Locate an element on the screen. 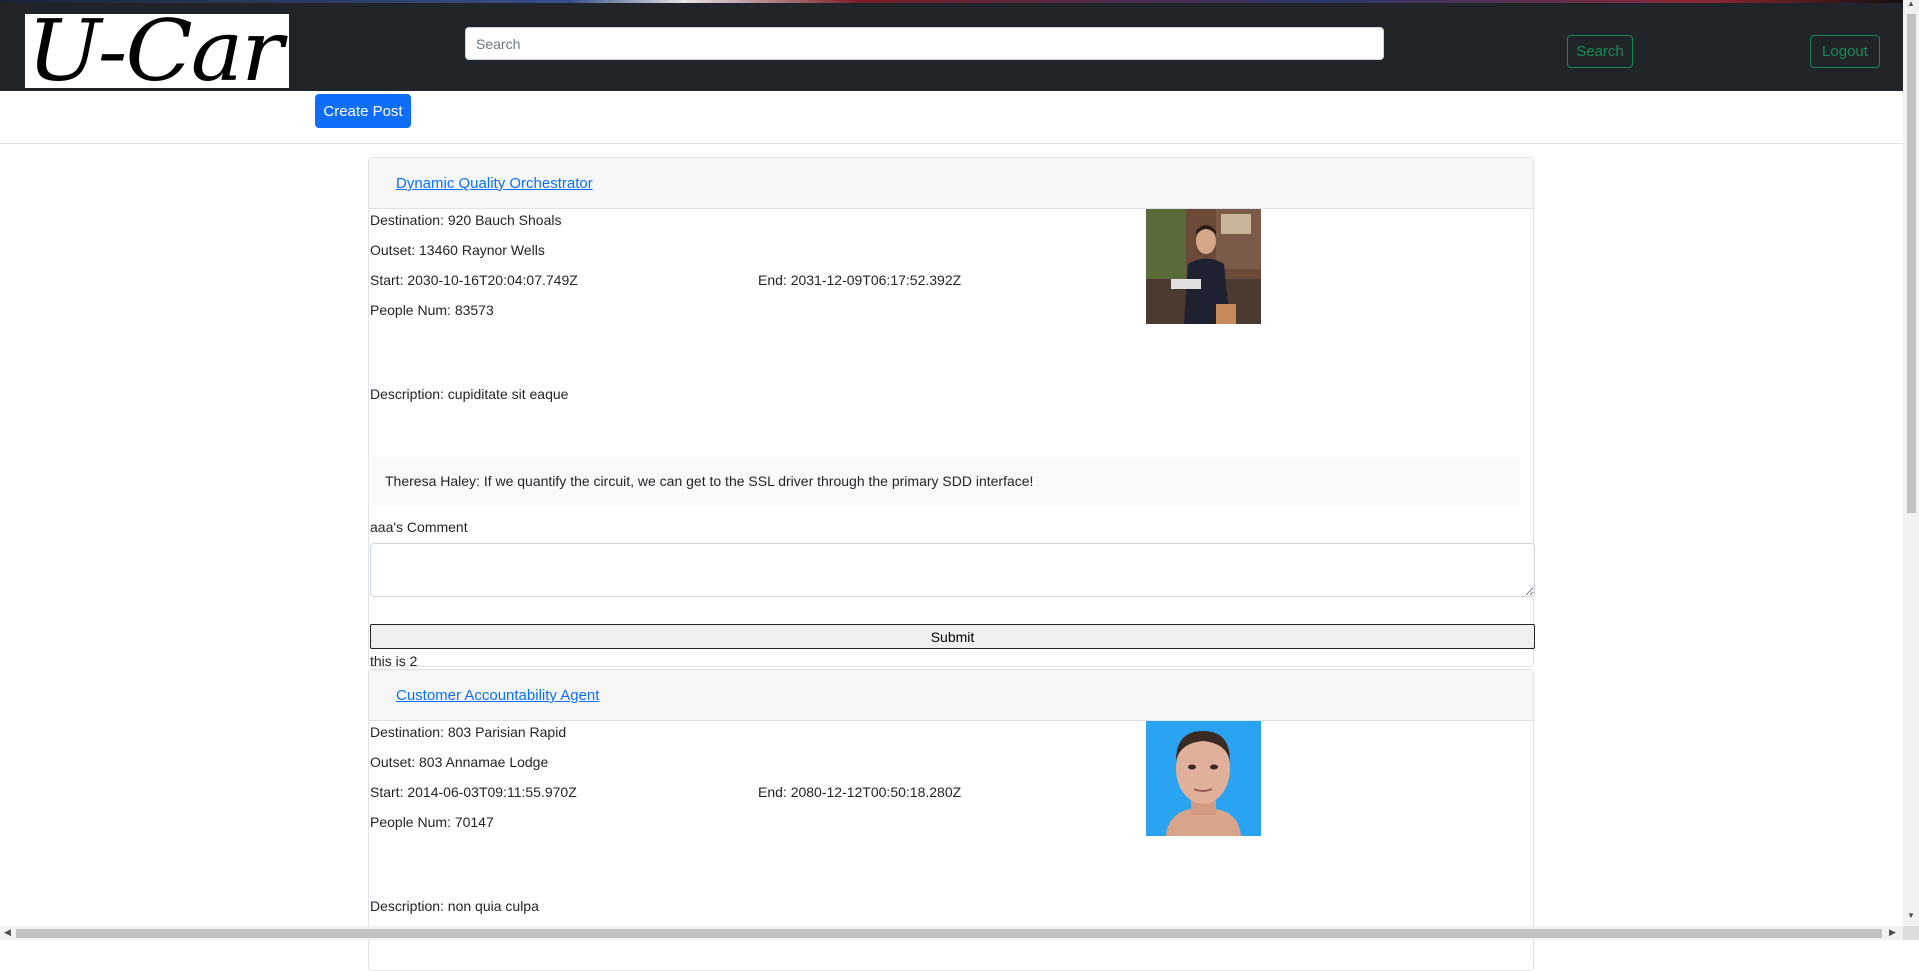 This screenshot has width=1919, height=971. scroll-down-icon: ▼ is located at coordinates (1911, 915).